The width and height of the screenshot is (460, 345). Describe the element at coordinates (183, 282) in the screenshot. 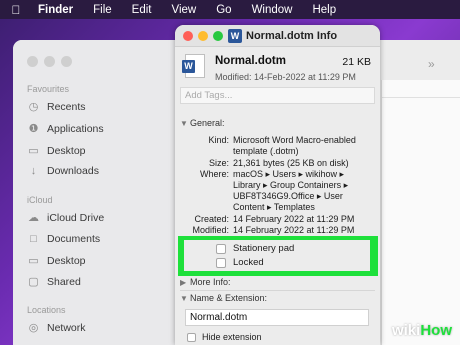

I see `disclosure-closed-icon: ▶` at that location.